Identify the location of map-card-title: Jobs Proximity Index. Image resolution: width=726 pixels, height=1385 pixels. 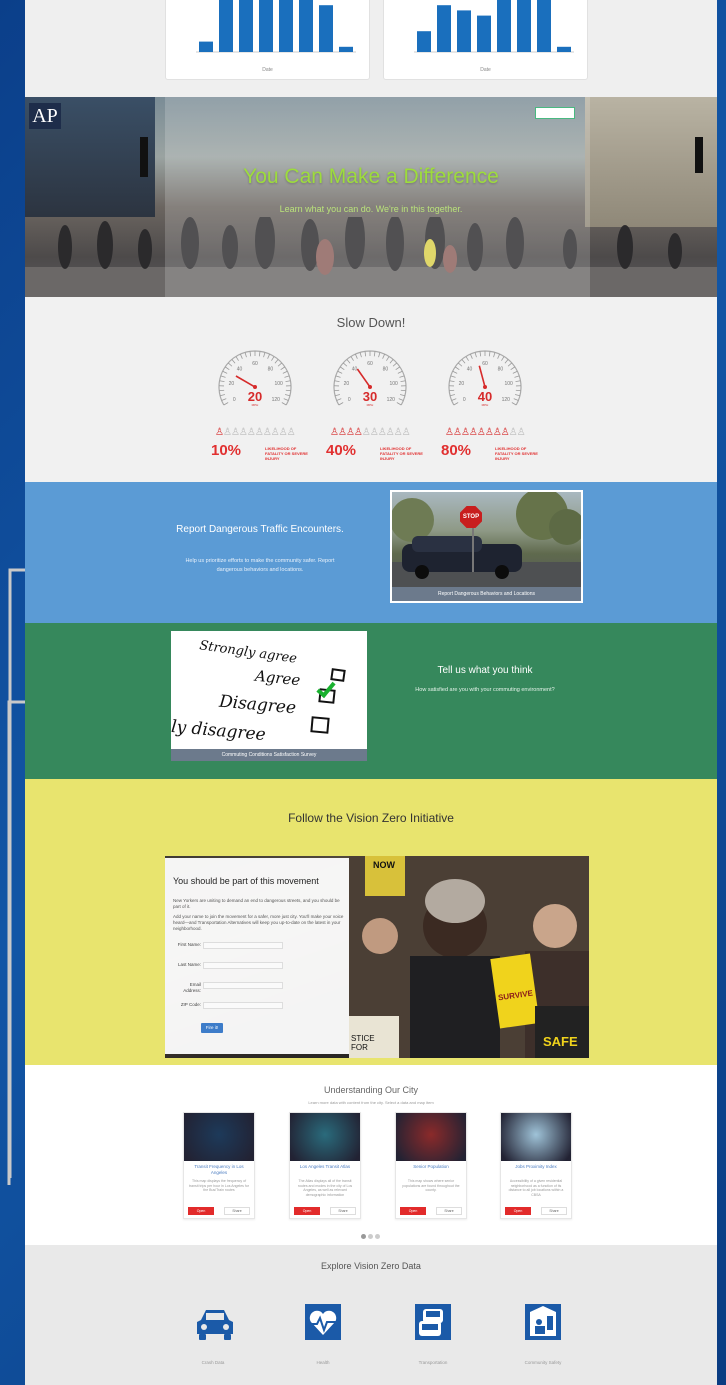
(536, 1167).